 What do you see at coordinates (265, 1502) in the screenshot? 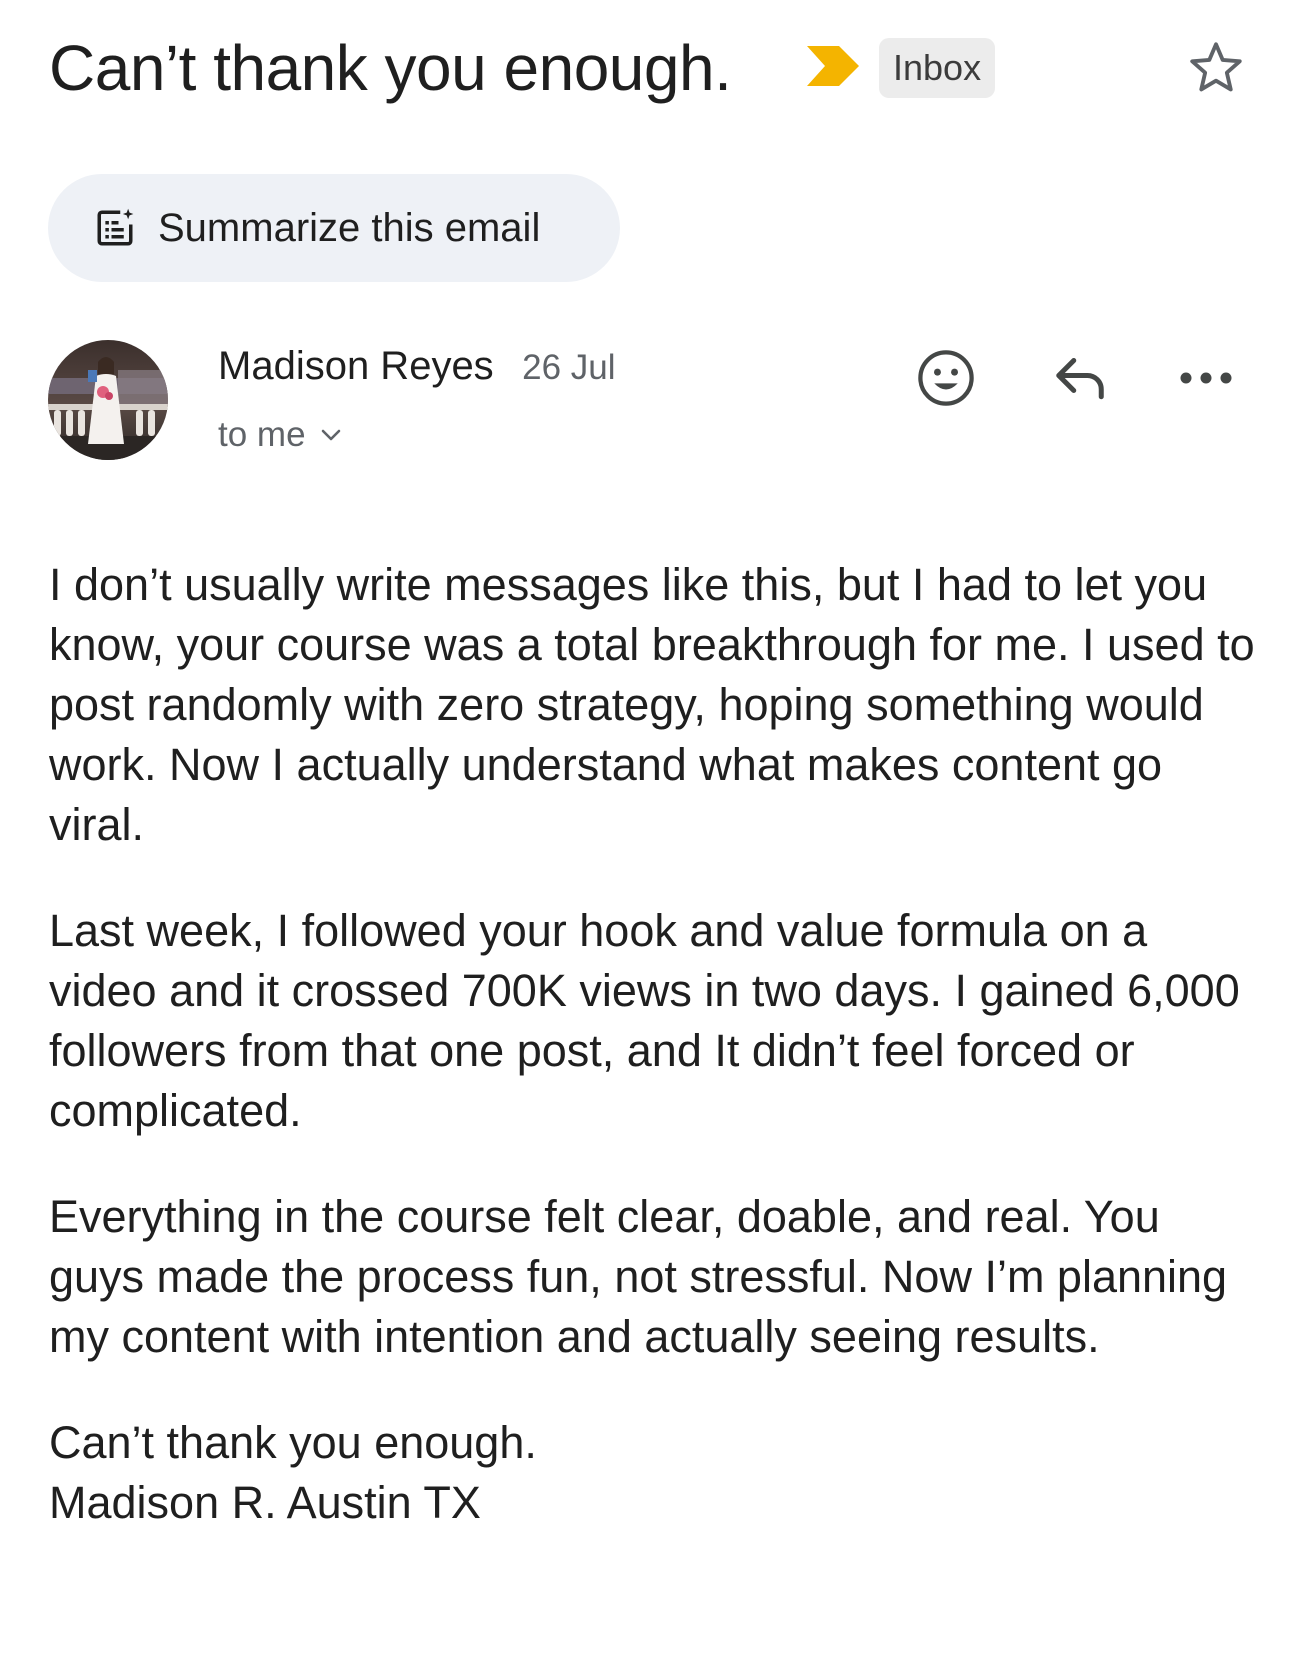
I see `email-signature: Madison R. Austin TX` at bounding box center [265, 1502].